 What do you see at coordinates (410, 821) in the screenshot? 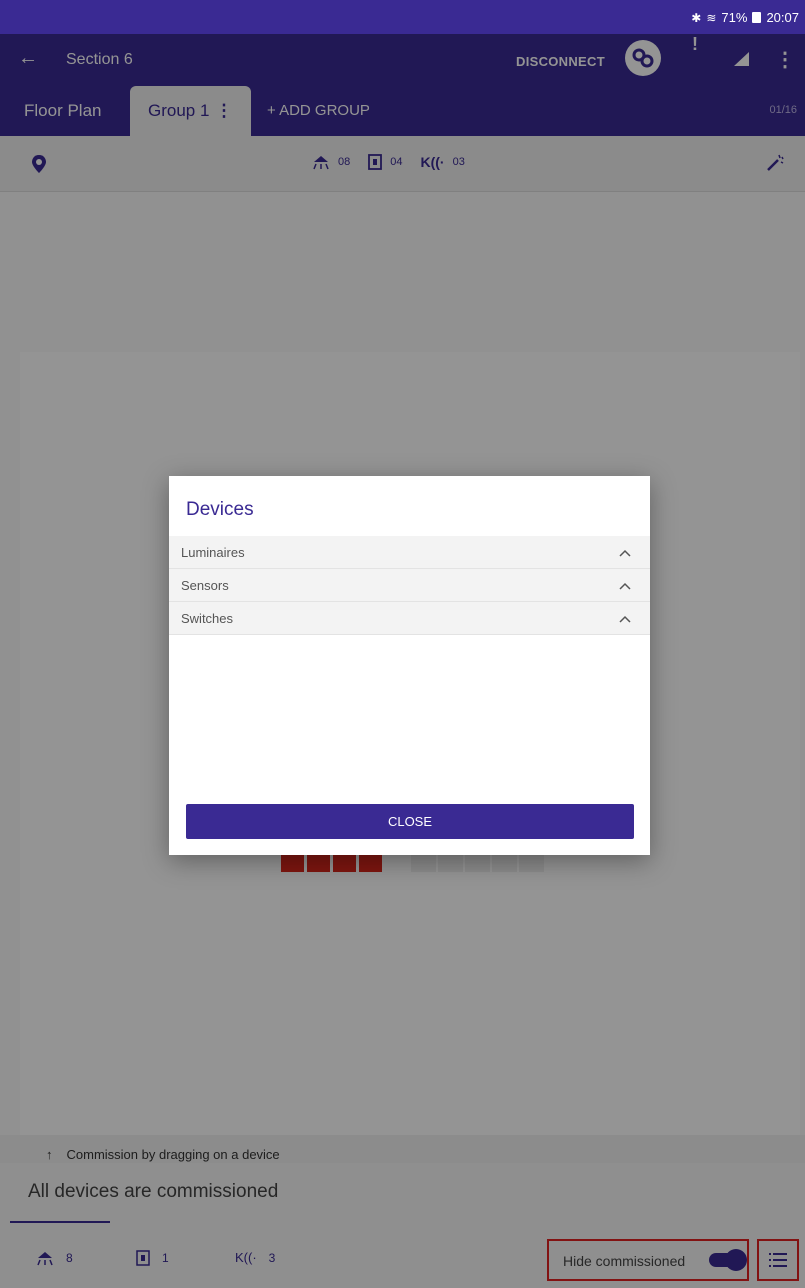
I see `close-button: CLOSE` at bounding box center [410, 821].